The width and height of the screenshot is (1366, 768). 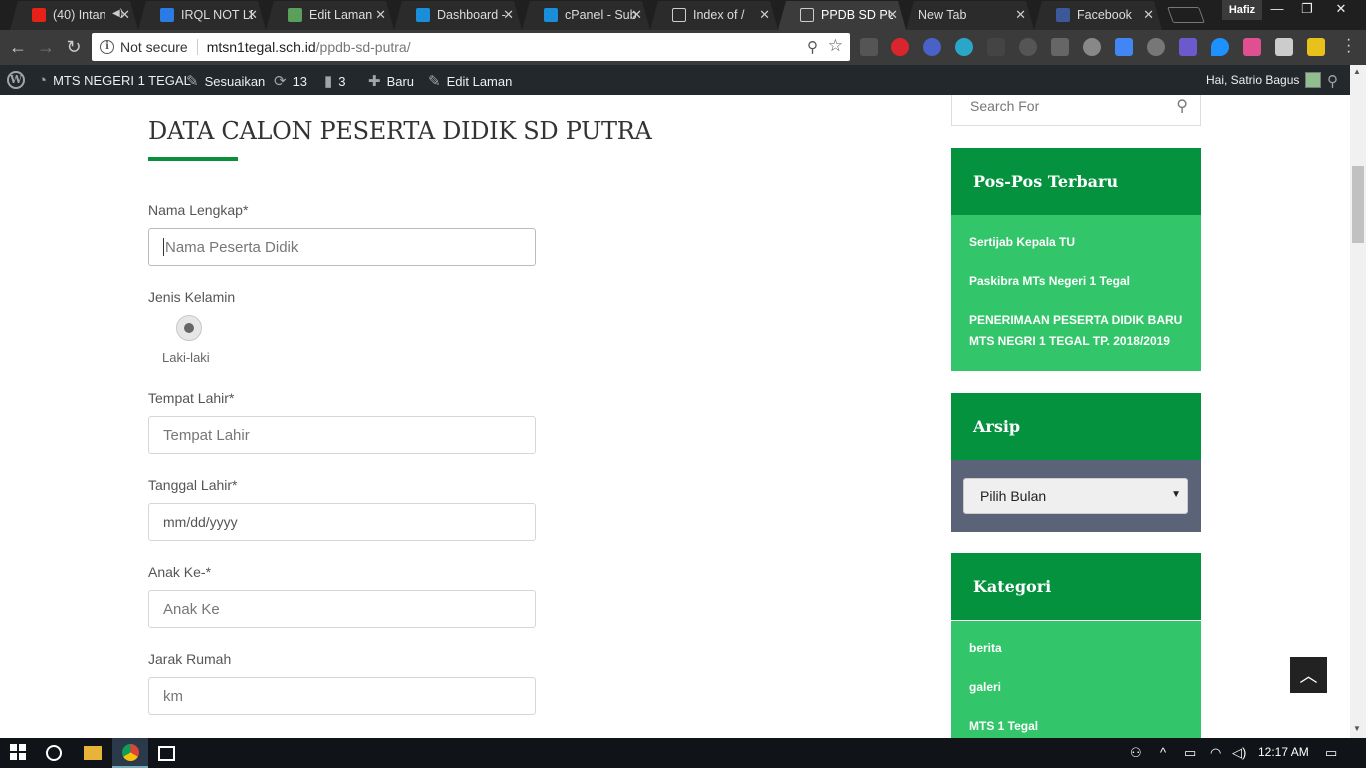 I want to click on admin-search-icon: ⚲, so click(x=1332, y=81).